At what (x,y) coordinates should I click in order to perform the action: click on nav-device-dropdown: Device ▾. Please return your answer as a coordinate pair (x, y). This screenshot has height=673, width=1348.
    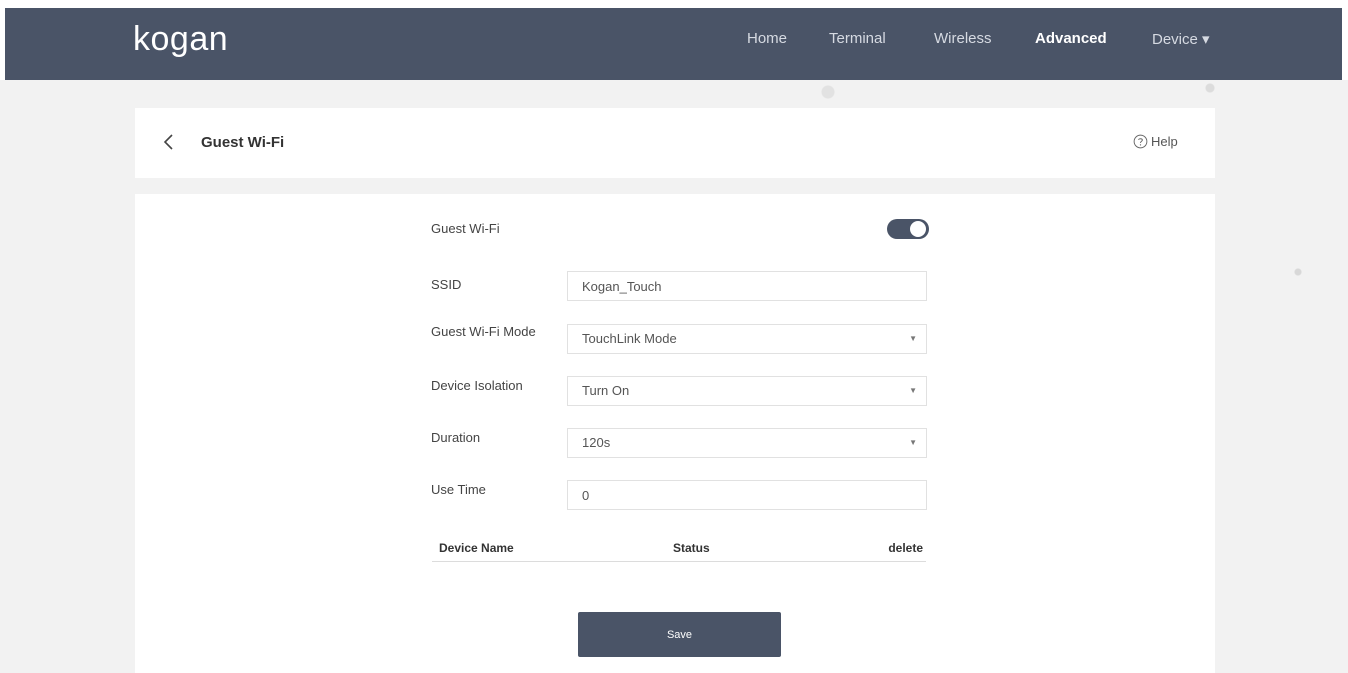
    Looking at the image, I should click on (1181, 39).